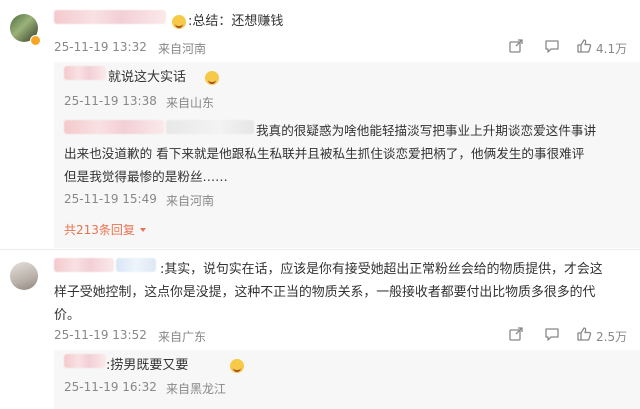  Describe the element at coordinates (142, 230) in the screenshot. I see `chevron-down-icon` at that location.